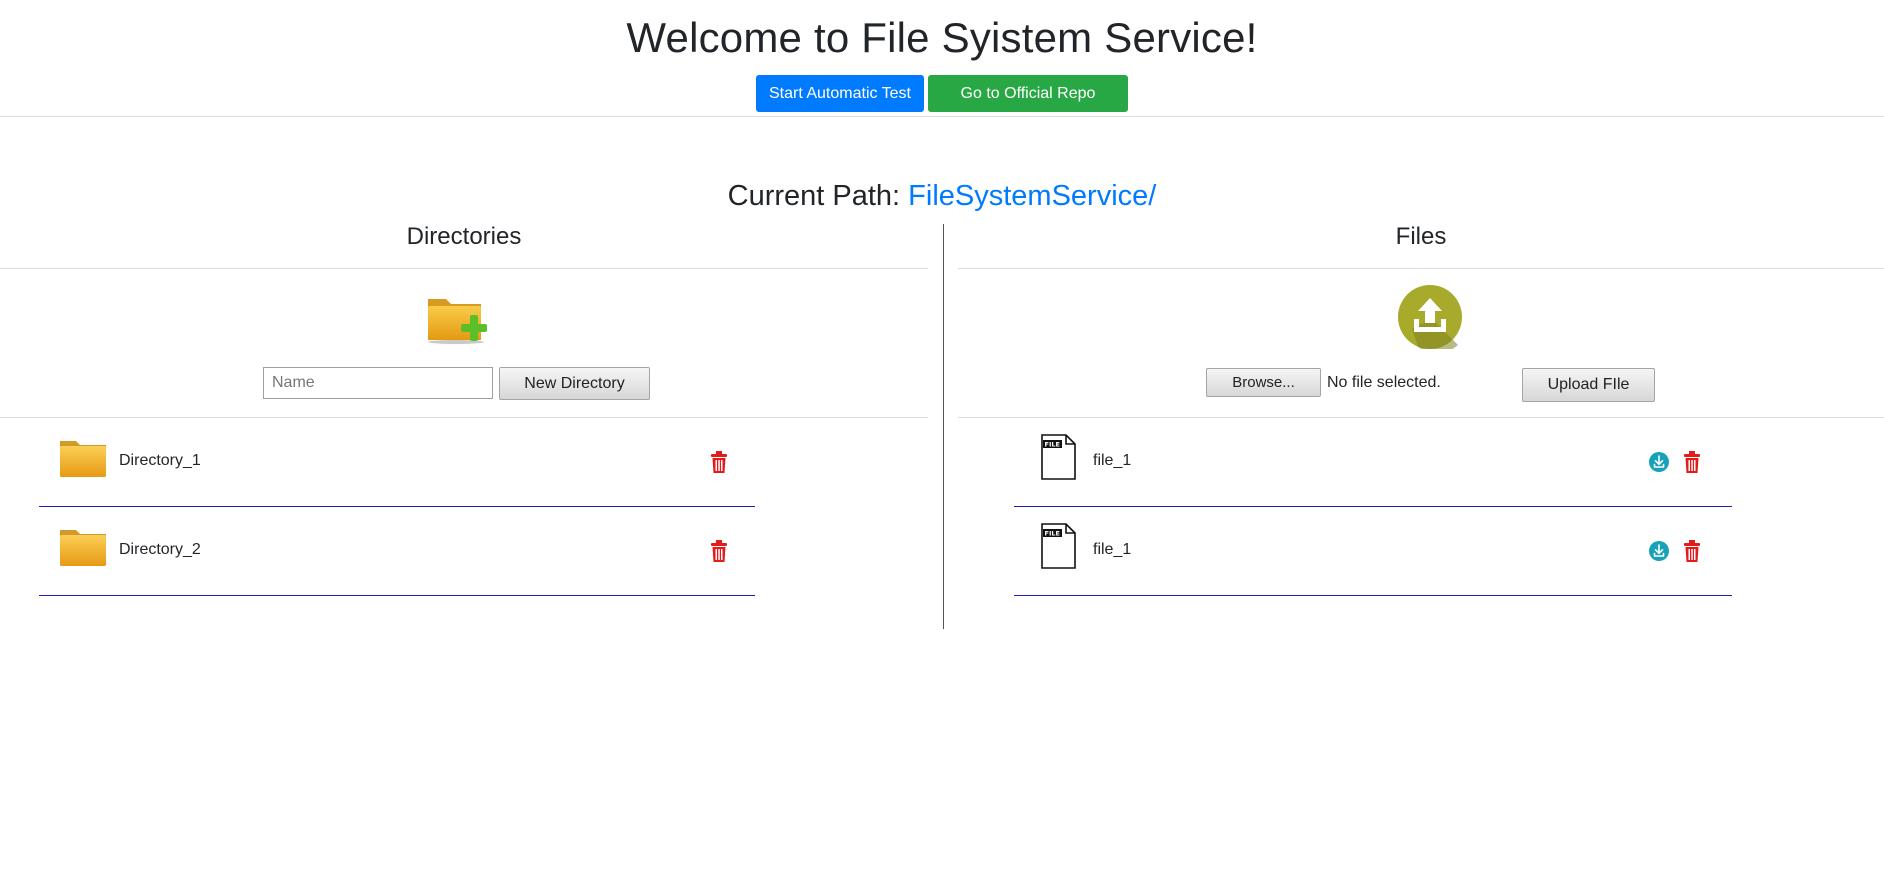 Image resolution: width=1884 pixels, height=881 pixels. Describe the element at coordinates (840, 93) in the screenshot. I see `start-automatic-test-button: Start Automatic Test` at that location.